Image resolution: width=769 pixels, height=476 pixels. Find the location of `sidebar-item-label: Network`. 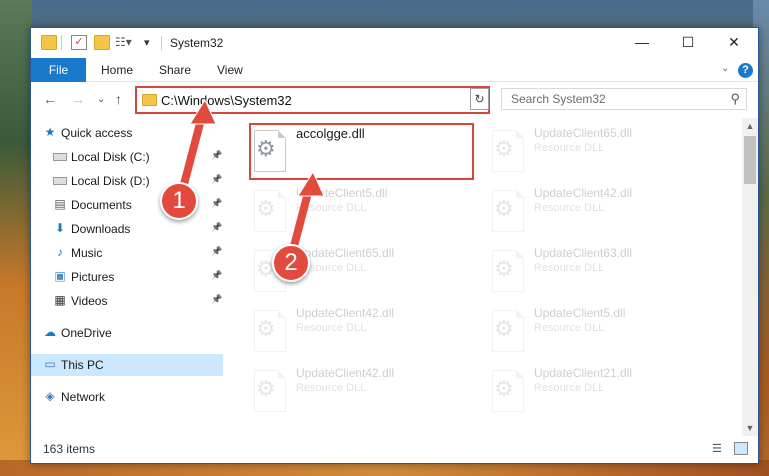

sidebar-item-label: Network is located at coordinates (83, 397).